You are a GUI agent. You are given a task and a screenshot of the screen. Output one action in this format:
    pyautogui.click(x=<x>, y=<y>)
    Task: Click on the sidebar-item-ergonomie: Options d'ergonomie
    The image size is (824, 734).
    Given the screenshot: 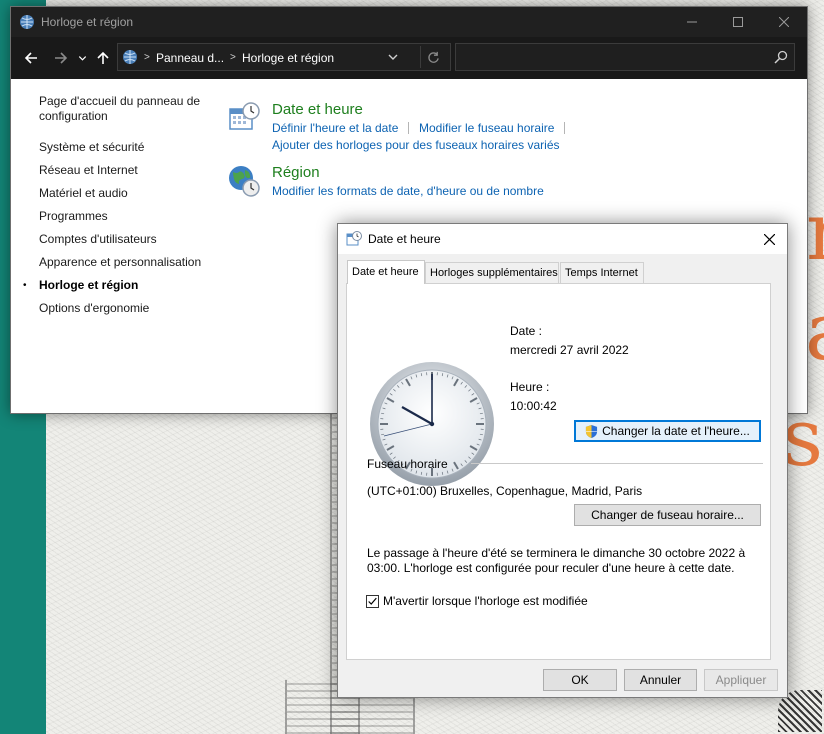 What is the action you would take?
    pyautogui.click(x=94, y=308)
    